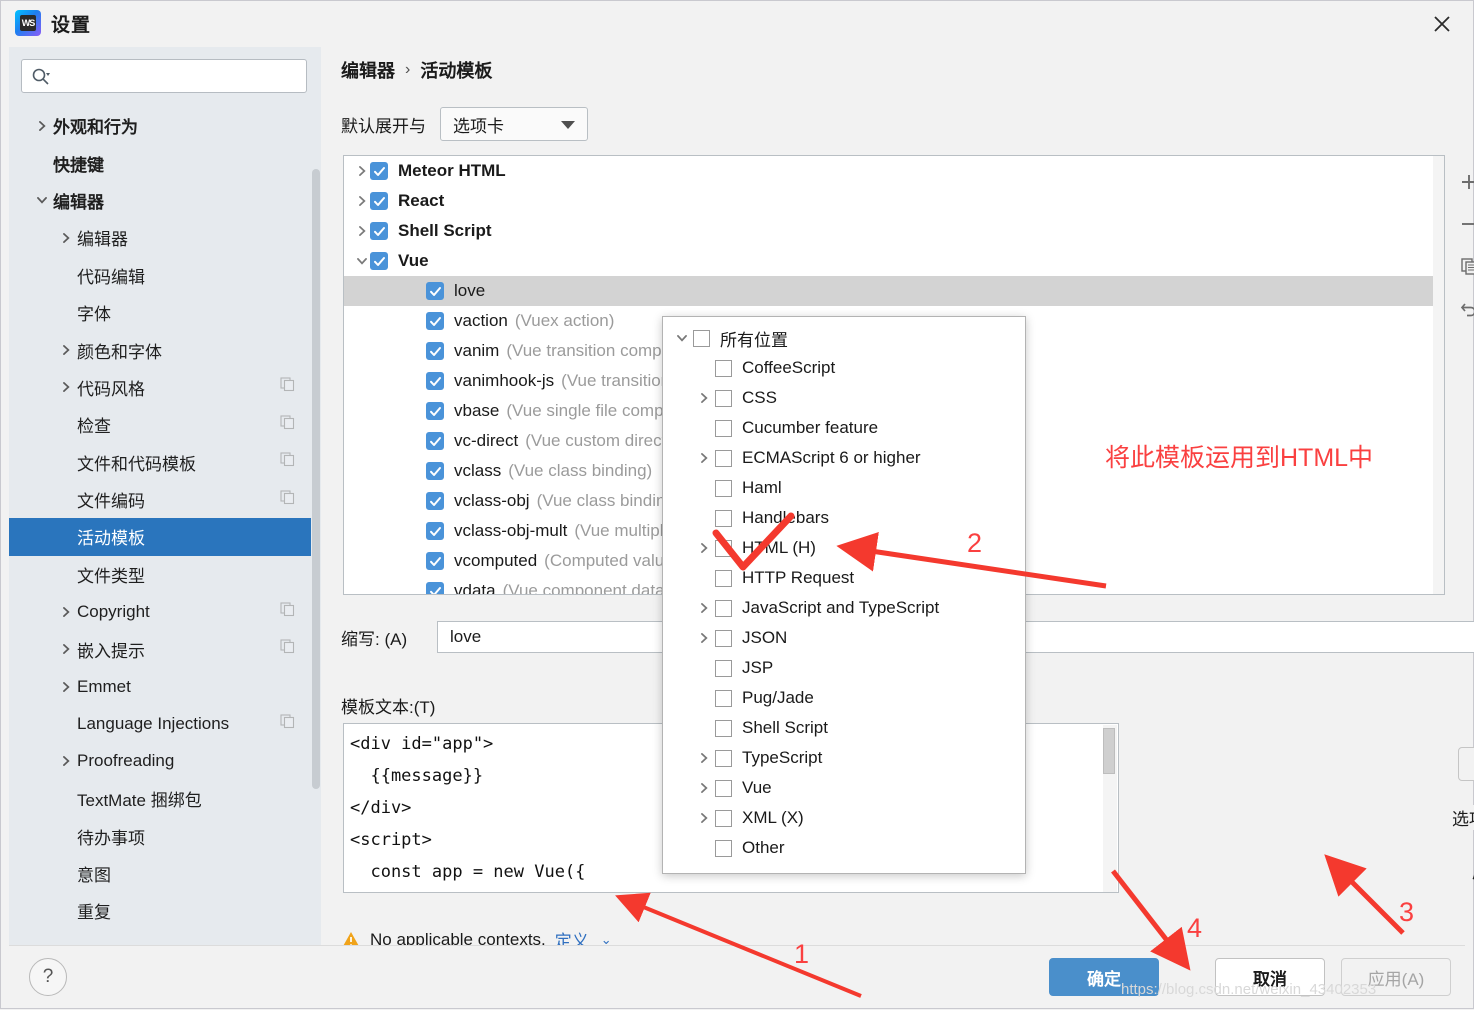  What do you see at coordinates (165, 200) in the screenshot?
I see `sidebar-item-2: 编辑器` at bounding box center [165, 200].